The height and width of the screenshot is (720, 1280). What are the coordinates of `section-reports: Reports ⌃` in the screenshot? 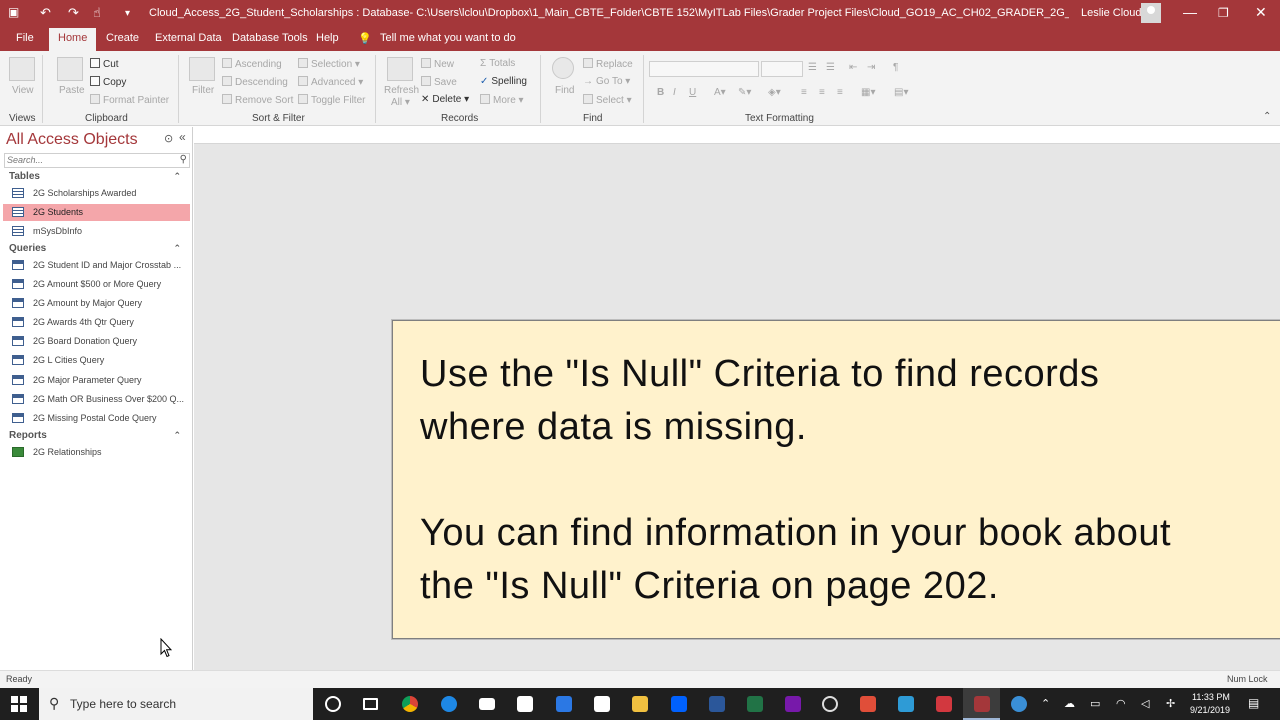 It's located at (96, 435).